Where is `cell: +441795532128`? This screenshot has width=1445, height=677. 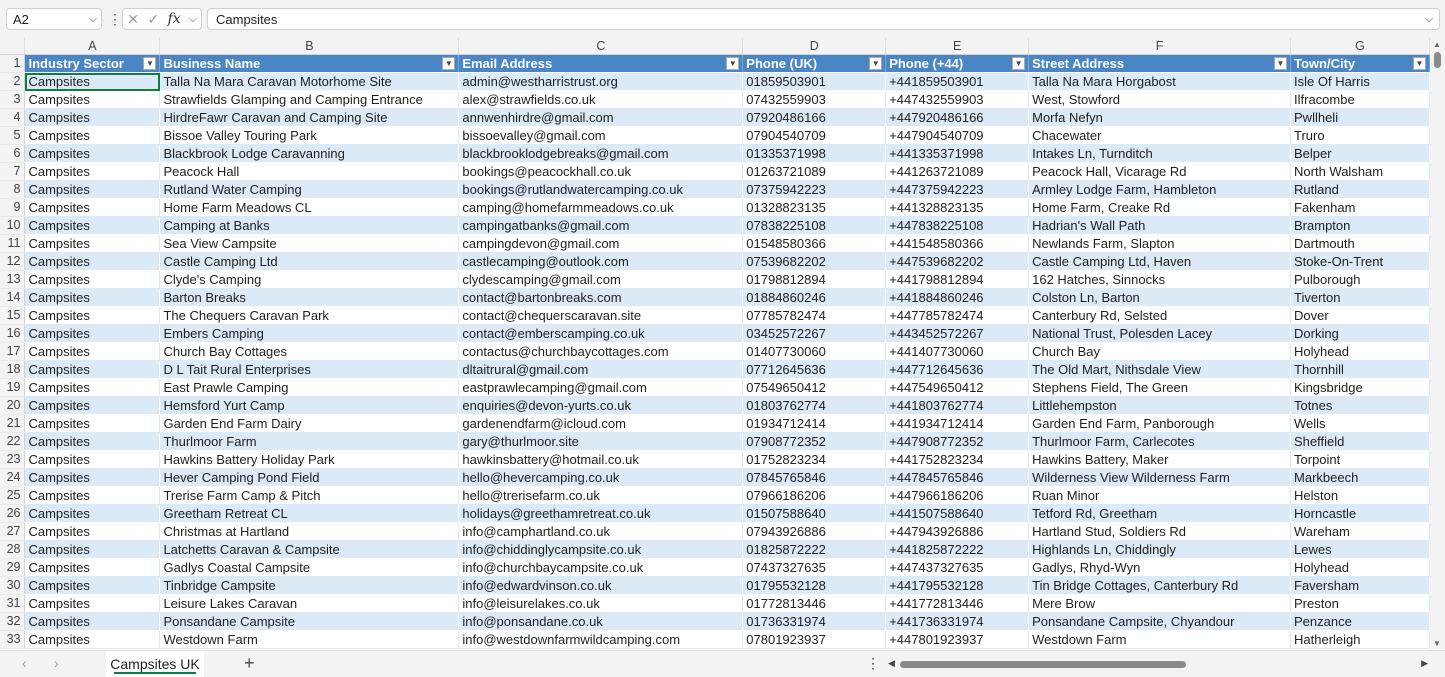
cell: +441795532128 is located at coordinates (957, 585).